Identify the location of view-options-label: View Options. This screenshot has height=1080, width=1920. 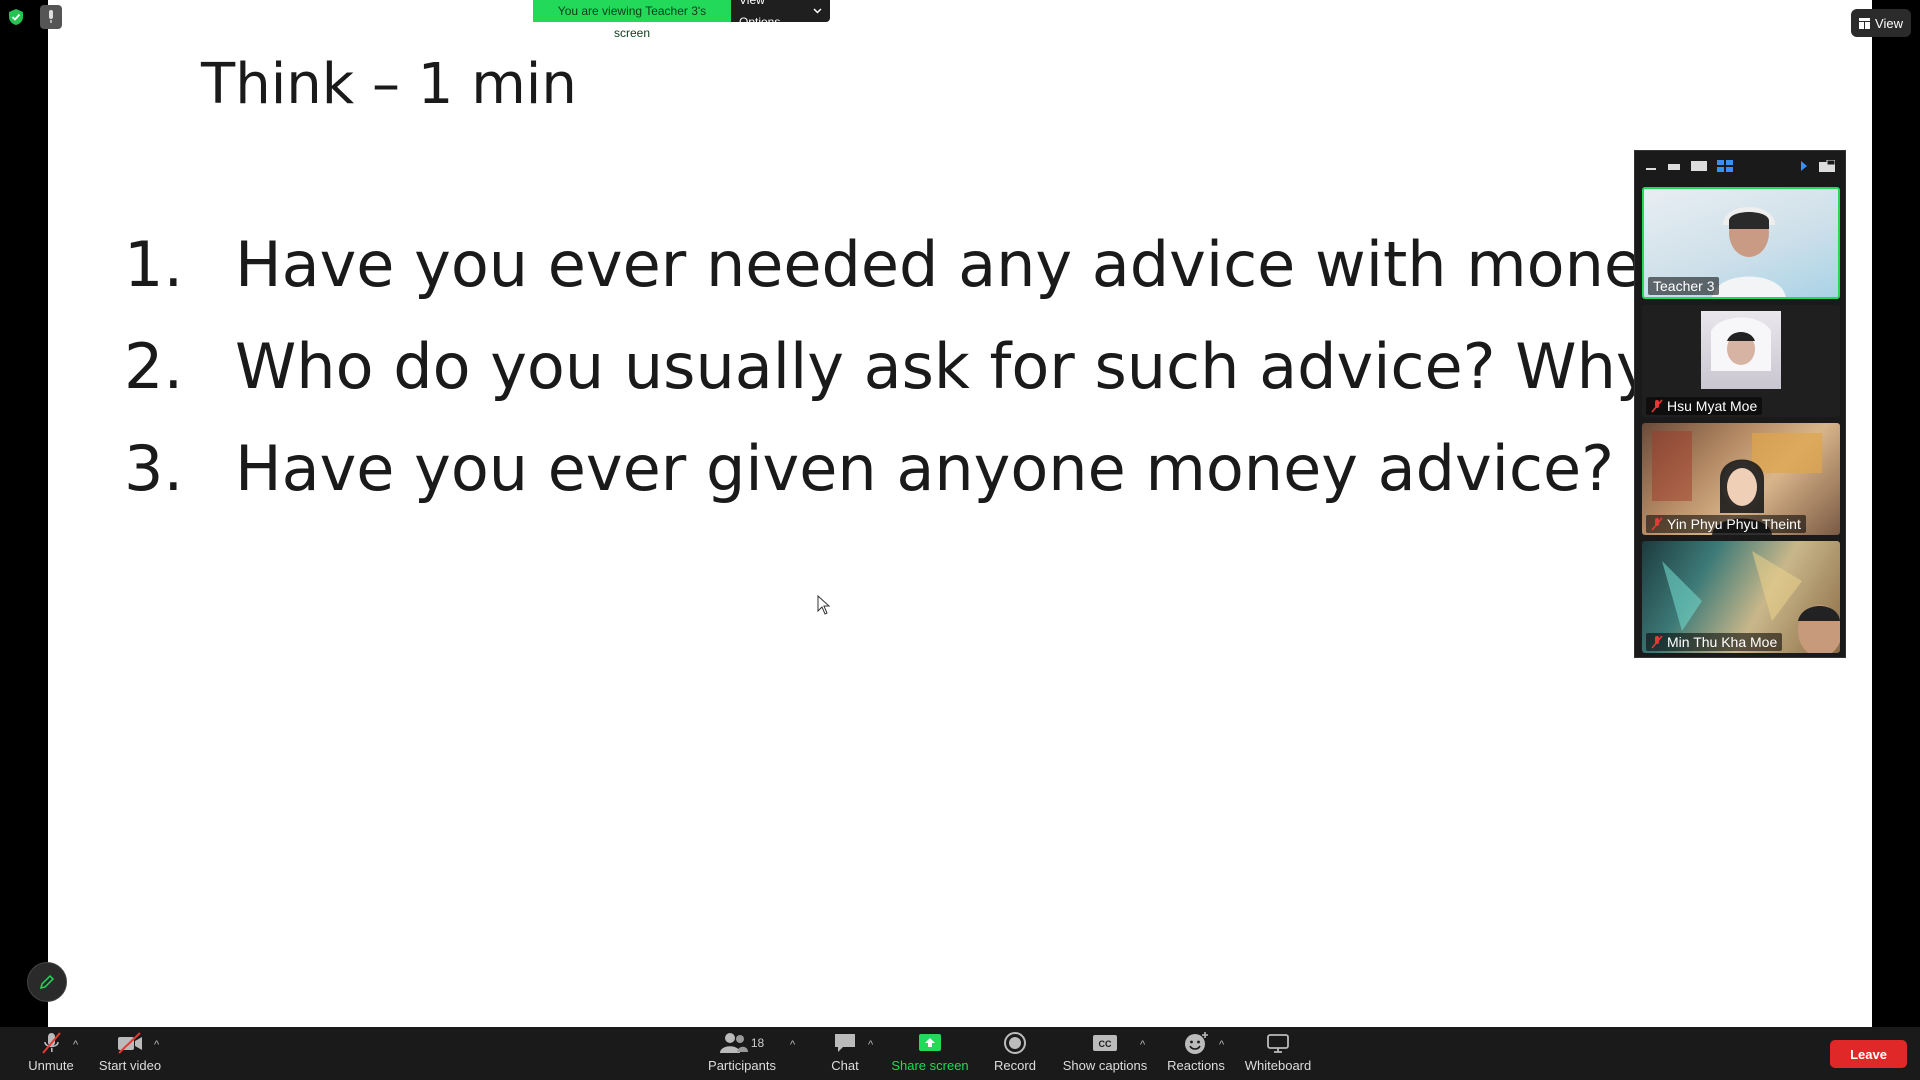
(760, 14).